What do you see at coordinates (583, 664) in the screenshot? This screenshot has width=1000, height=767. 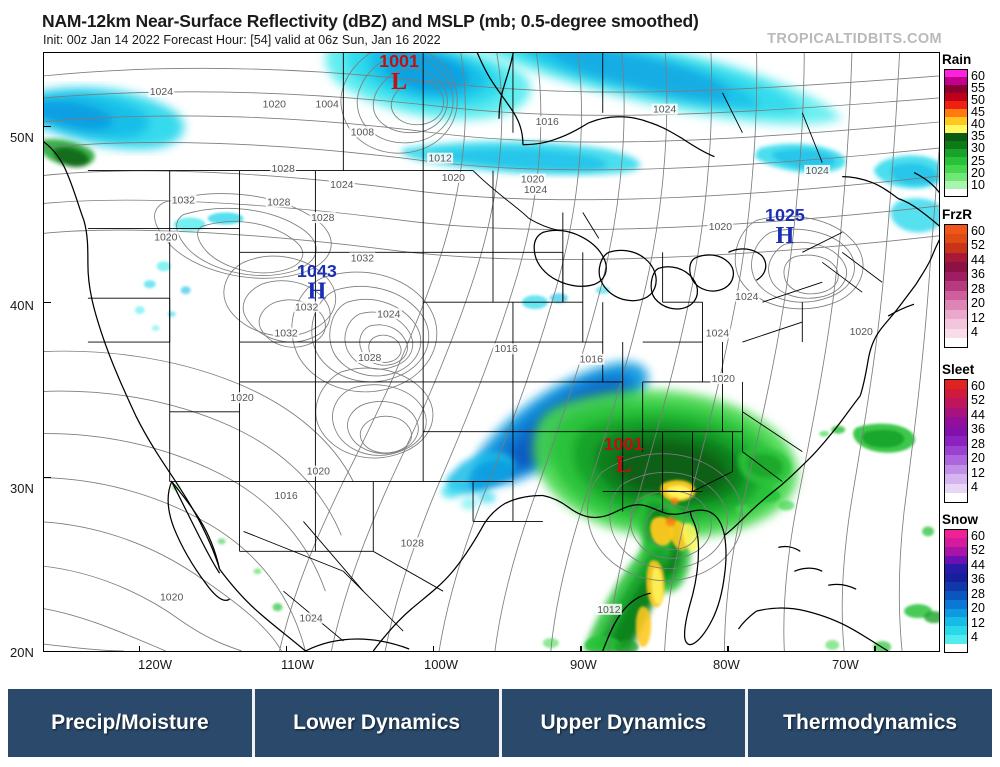 I see `lon-tick-90w: 90W` at bounding box center [583, 664].